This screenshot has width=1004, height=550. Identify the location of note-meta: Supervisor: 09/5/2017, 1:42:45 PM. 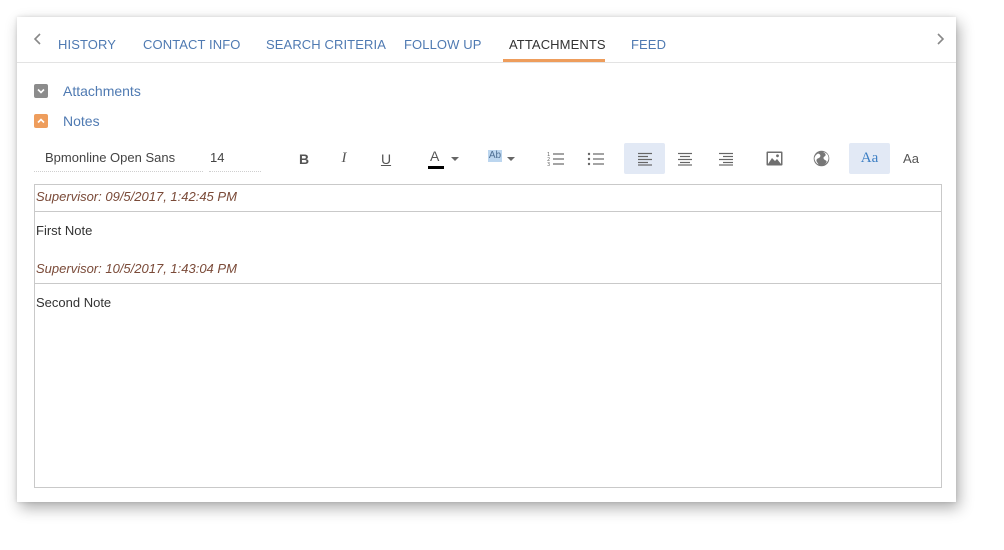
(136, 196).